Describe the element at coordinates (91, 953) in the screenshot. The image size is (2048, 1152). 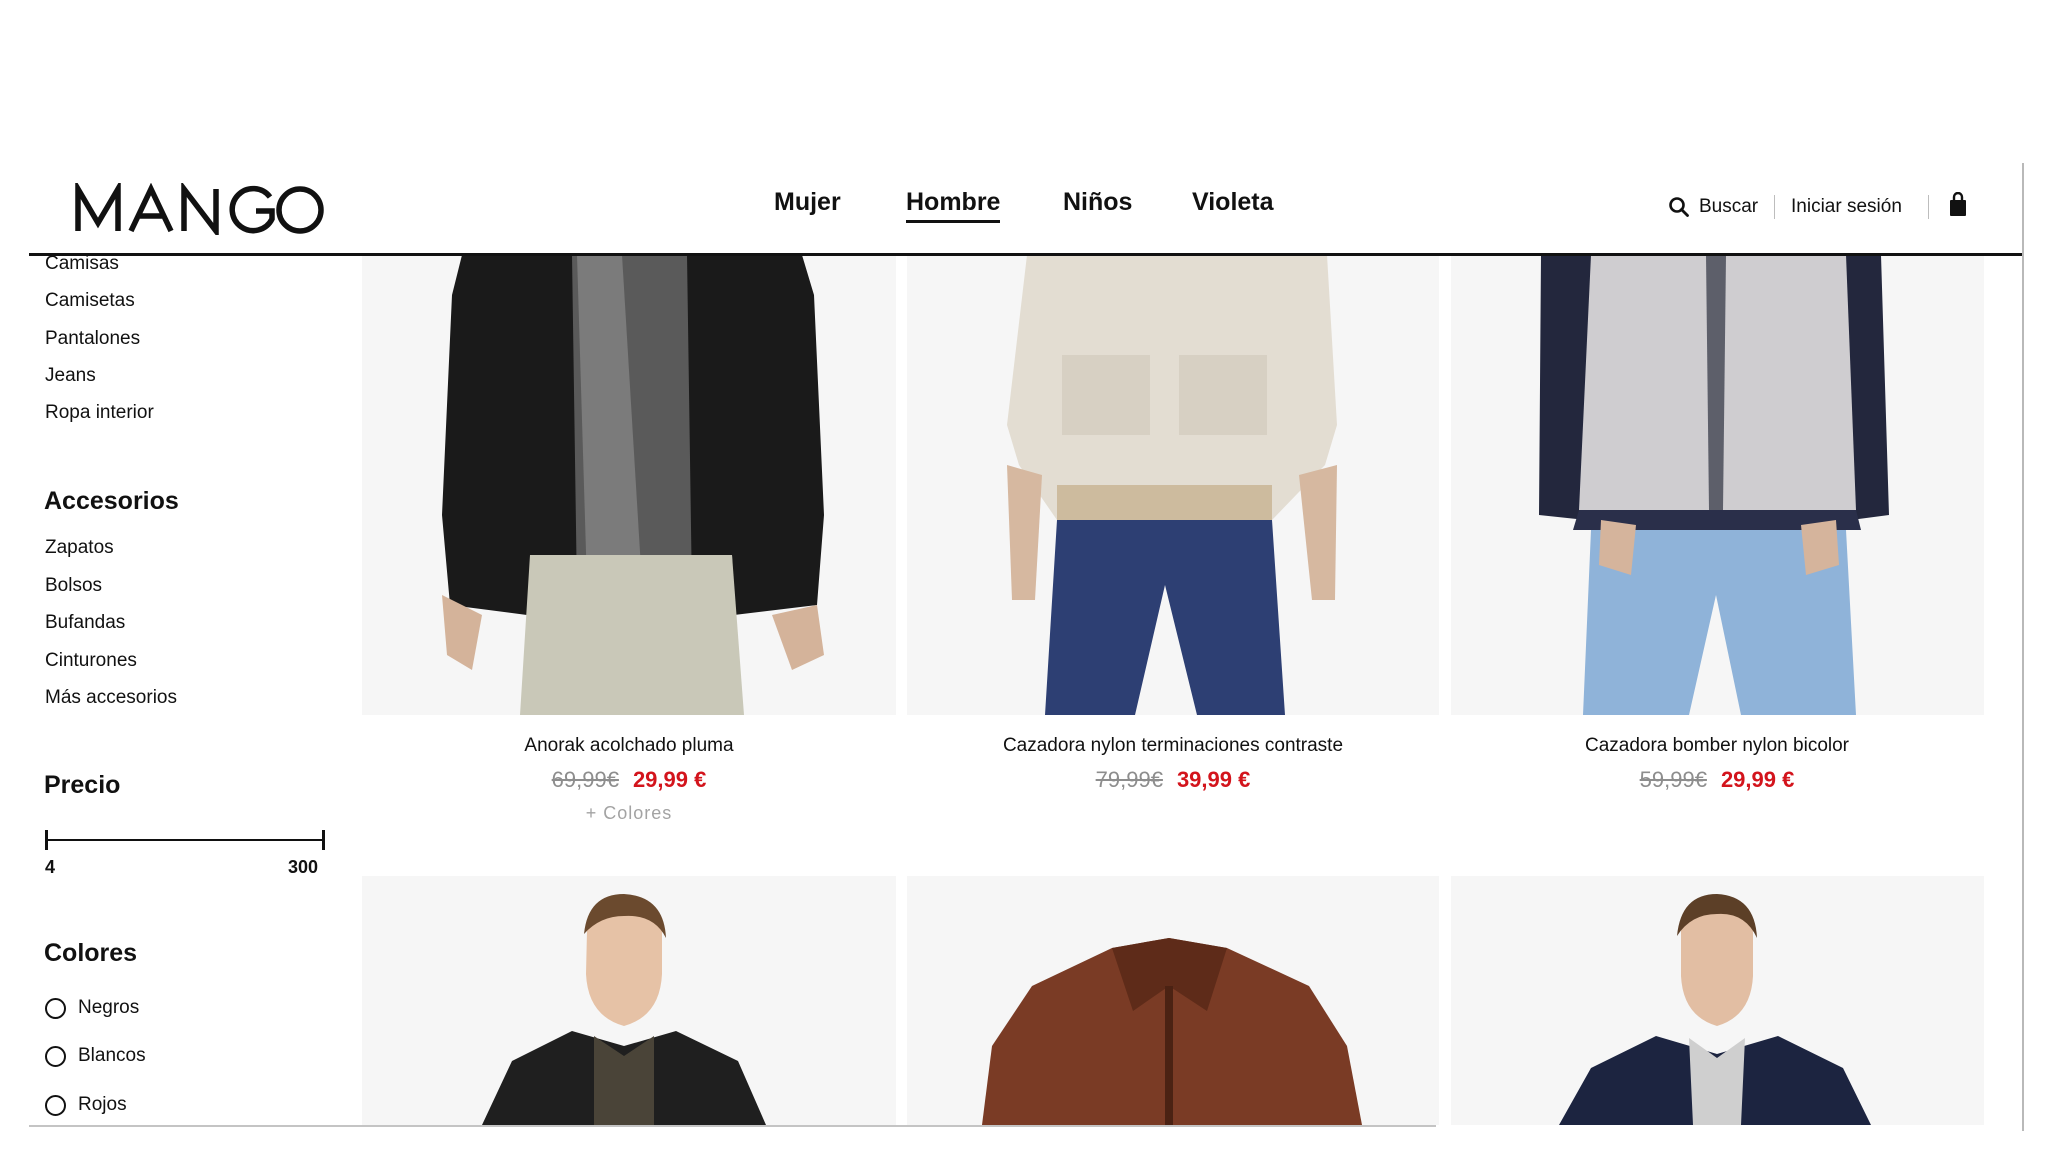
I see `colors-heading: Colores` at that location.